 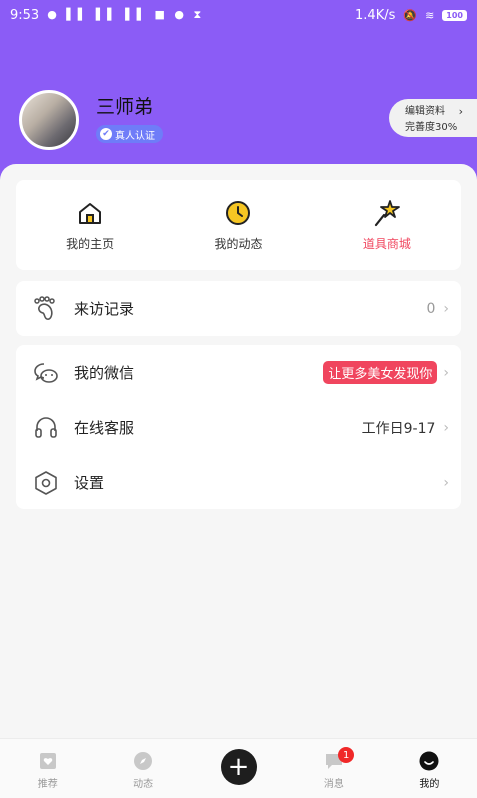 I want to click on quick-link-label: 我的动态, so click(x=238, y=244).